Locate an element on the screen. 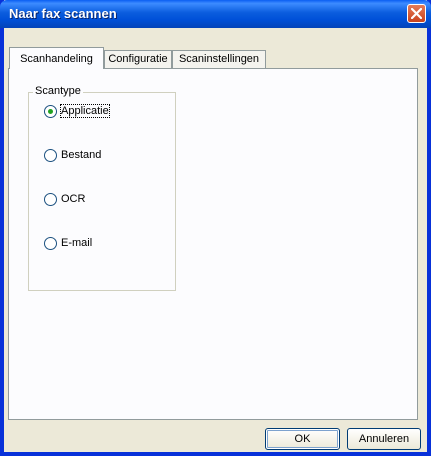 The width and height of the screenshot is (431, 456). tab-configuratie: Configuratie is located at coordinates (138, 59).